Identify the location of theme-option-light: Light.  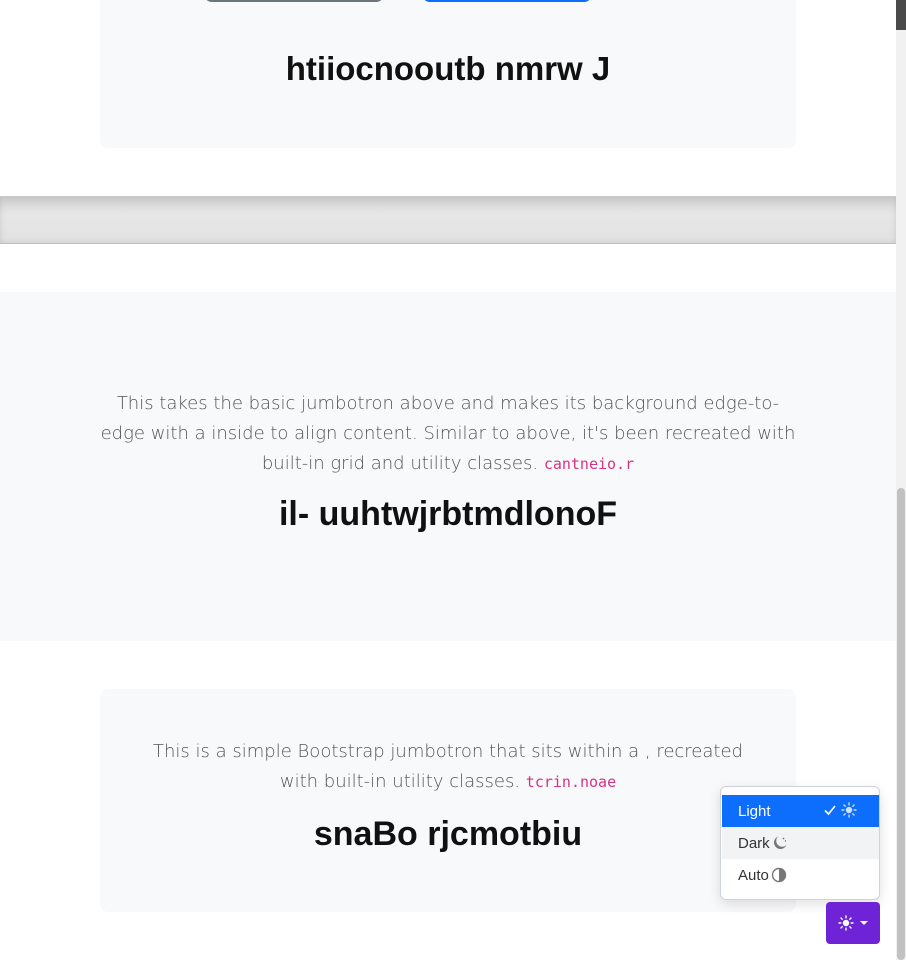
(800, 811).